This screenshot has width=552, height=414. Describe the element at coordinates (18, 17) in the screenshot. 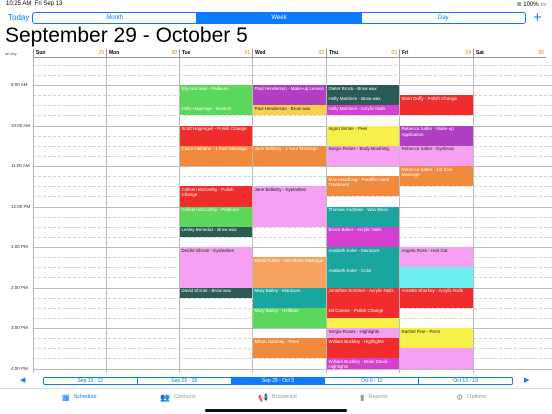

I see `today-button: Today` at that location.